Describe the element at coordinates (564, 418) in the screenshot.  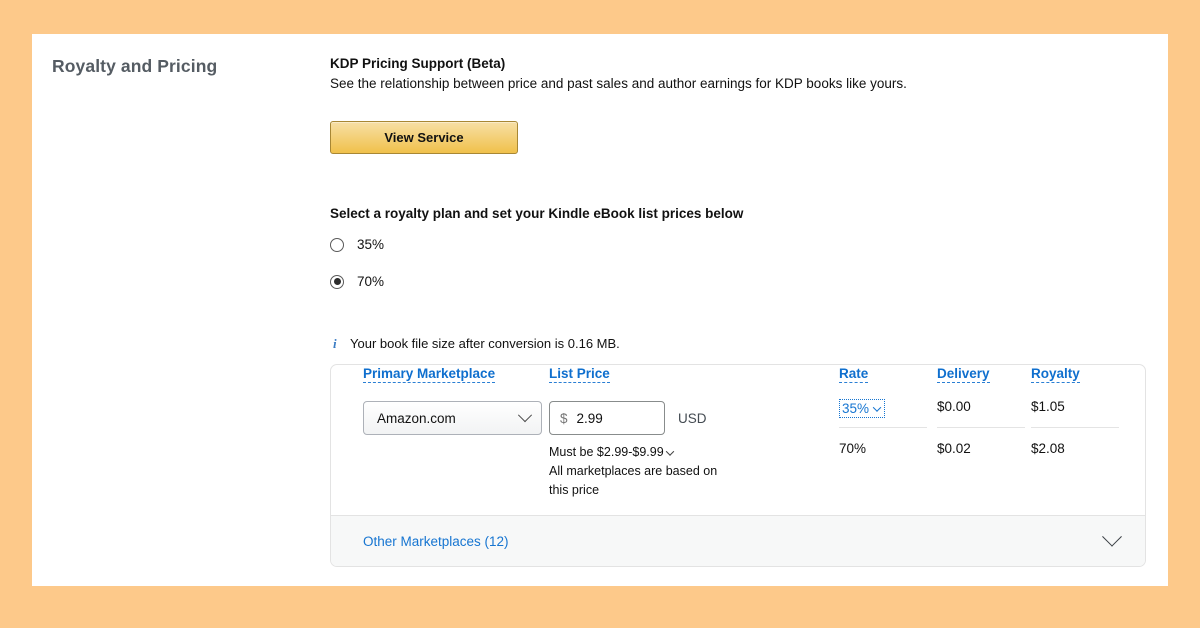
I see `currency-symbol: $` at that location.